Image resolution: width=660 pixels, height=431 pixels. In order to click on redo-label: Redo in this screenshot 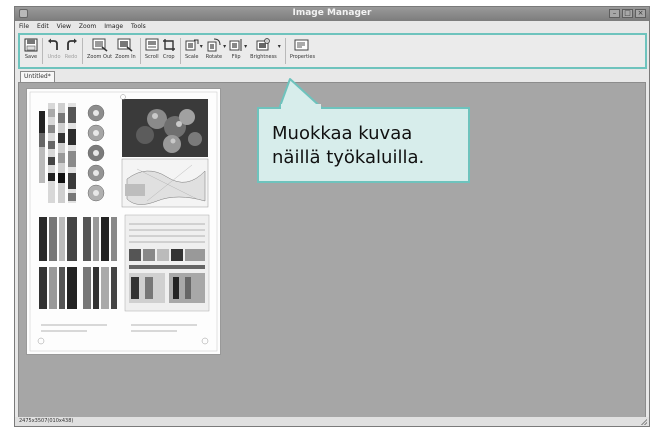, I will do `click(71, 57)`.